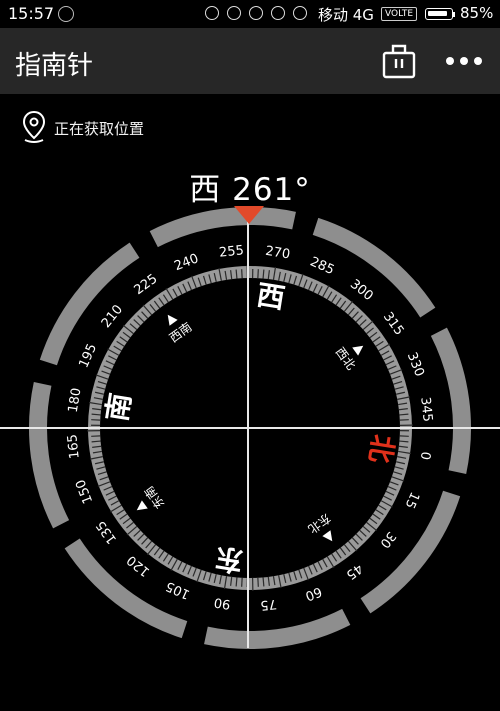 The image size is (500, 711). Describe the element at coordinates (154, 498) in the screenshot. I see `intercardinal-label-southeast: 东南` at that location.